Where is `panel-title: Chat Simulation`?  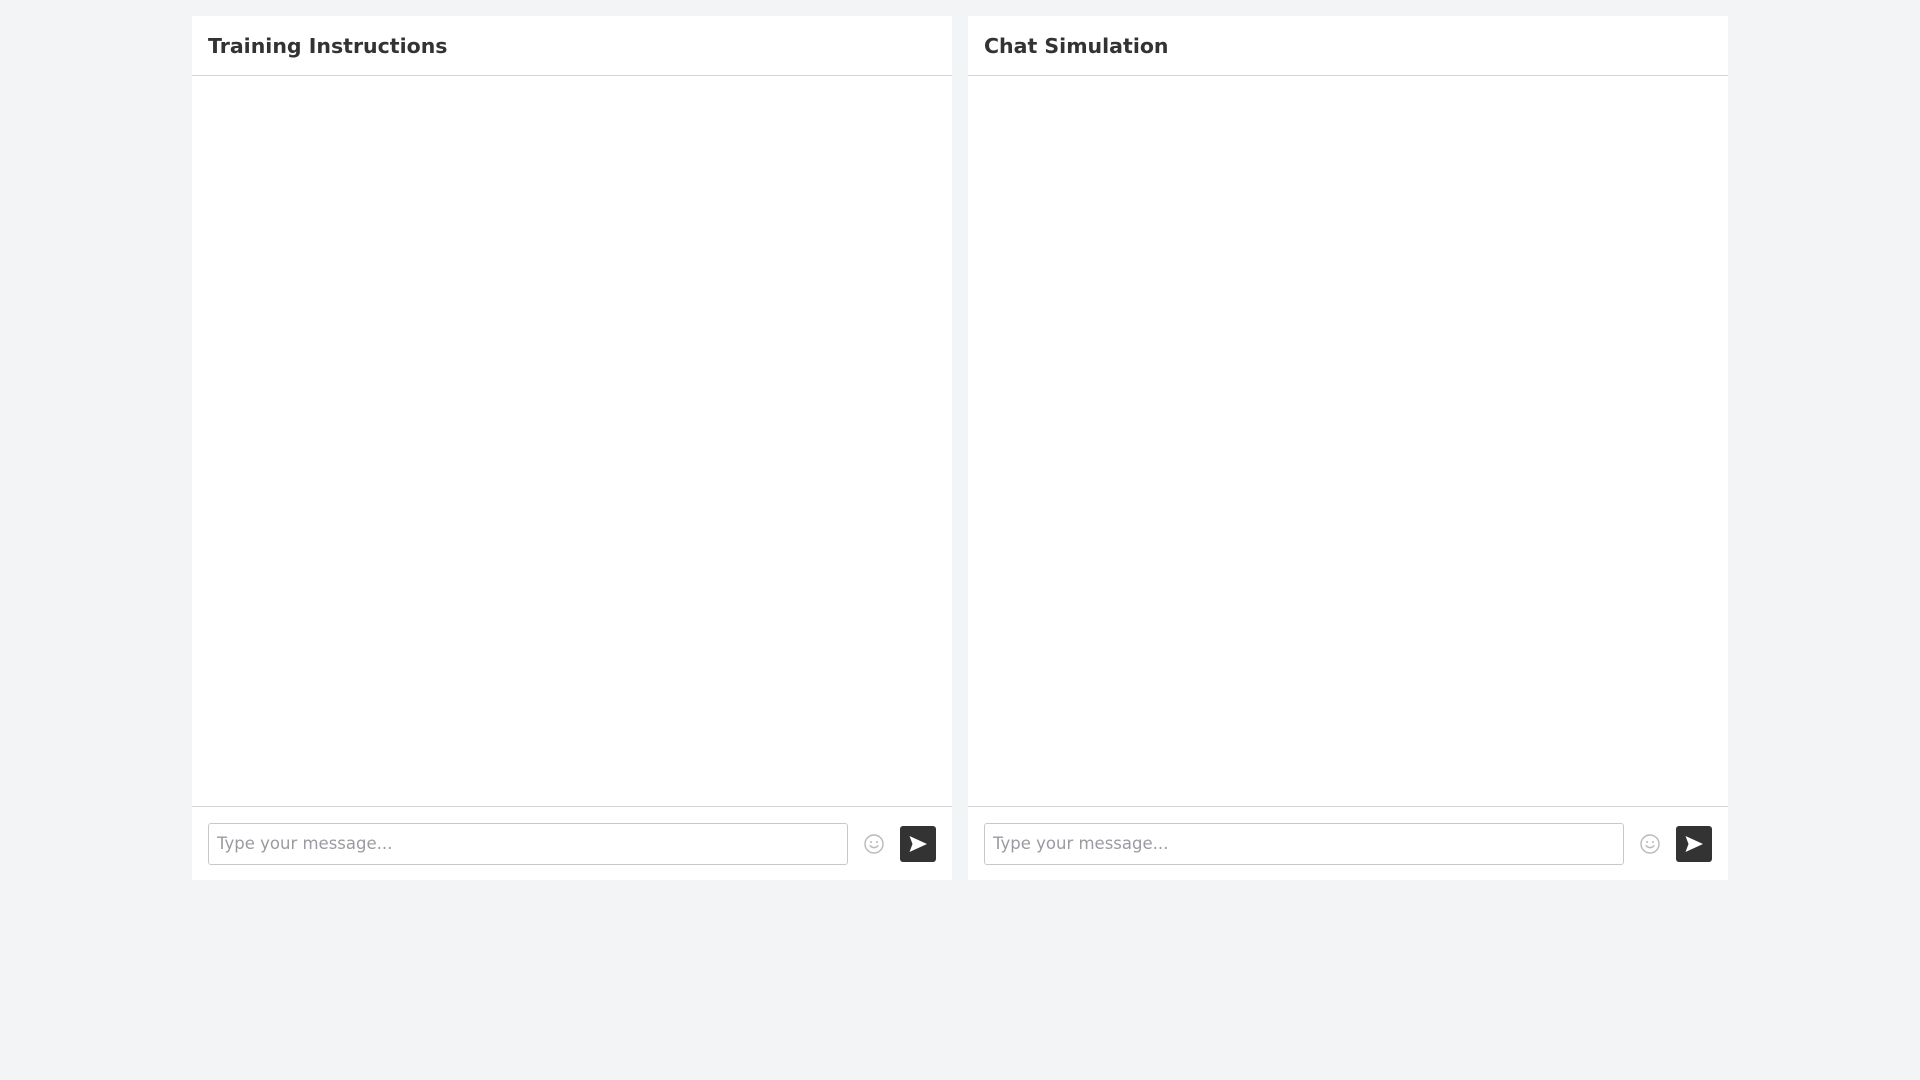
panel-title: Chat Simulation is located at coordinates (1076, 45).